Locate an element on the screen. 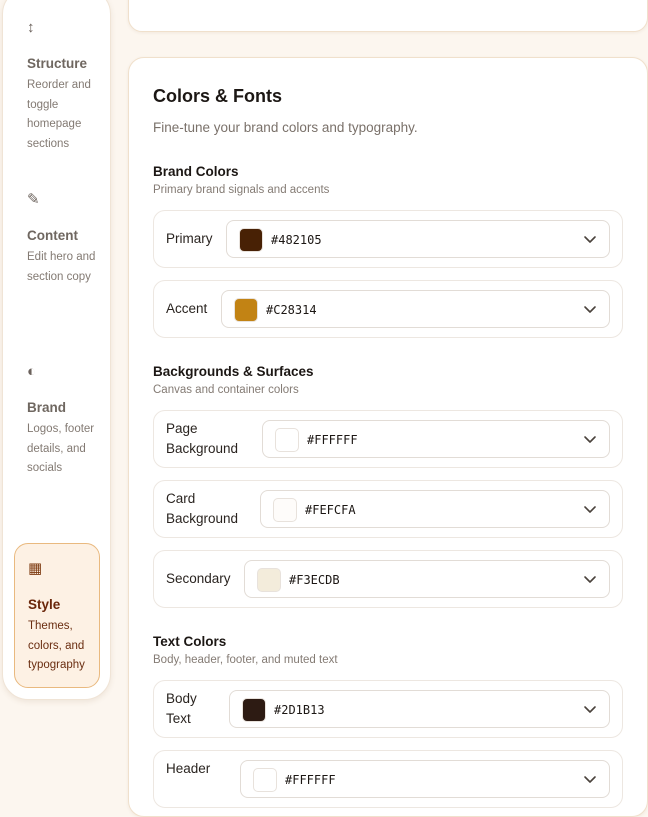 The width and height of the screenshot is (648, 817). sidebar-item-style: ▦ Style Themes, colors, and typography is located at coordinates (57, 615).